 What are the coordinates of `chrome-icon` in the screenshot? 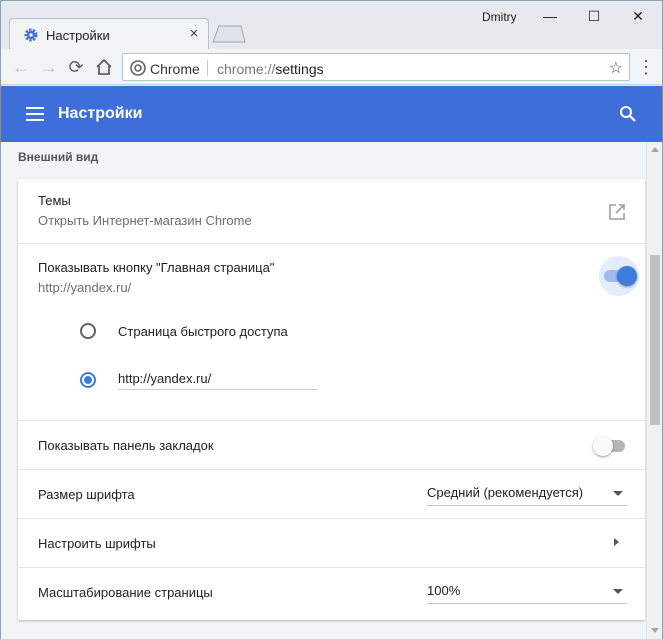 It's located at (138, 68).